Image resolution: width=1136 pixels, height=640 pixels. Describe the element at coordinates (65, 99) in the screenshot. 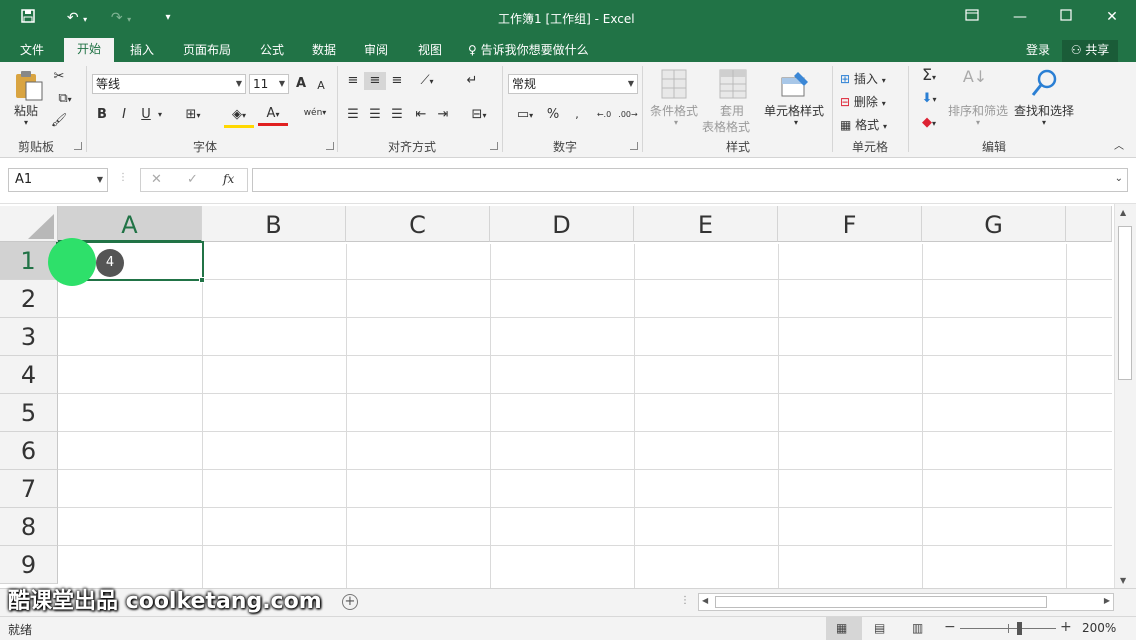

I see `copy-icon: ⧉▾` at that location.